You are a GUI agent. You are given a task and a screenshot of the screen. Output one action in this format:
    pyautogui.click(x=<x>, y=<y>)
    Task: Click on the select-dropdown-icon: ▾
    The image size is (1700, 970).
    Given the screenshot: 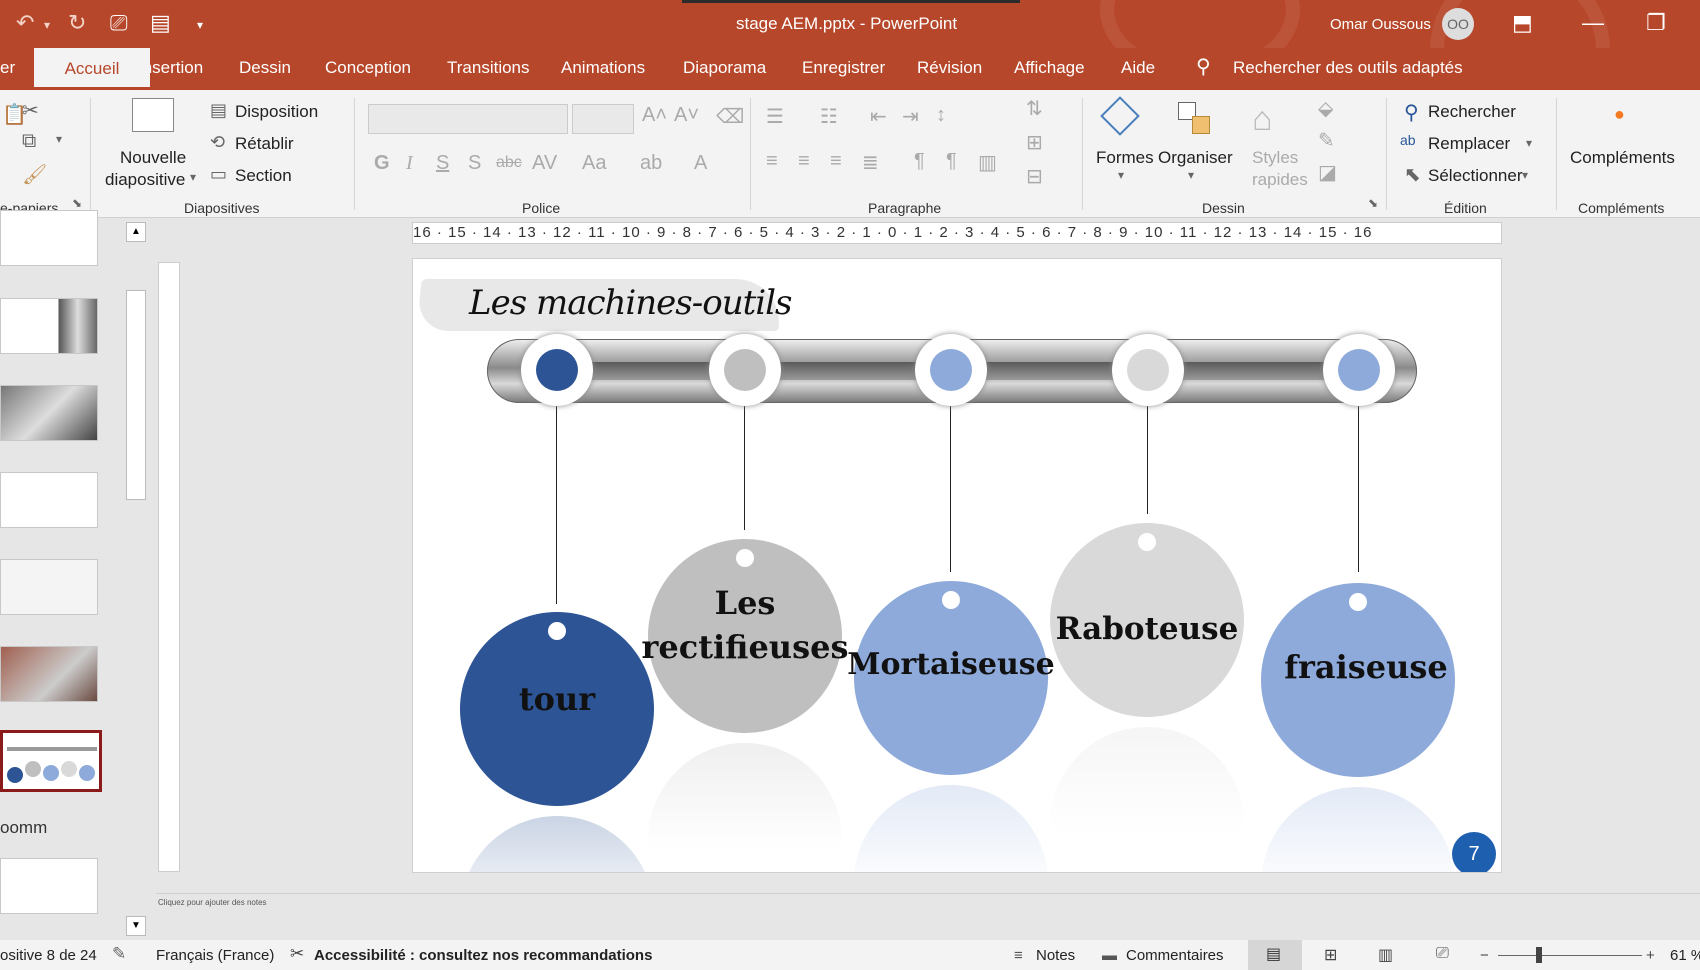 What is the action you would take?
    pyautogui.click(x=1525, y=175)
    